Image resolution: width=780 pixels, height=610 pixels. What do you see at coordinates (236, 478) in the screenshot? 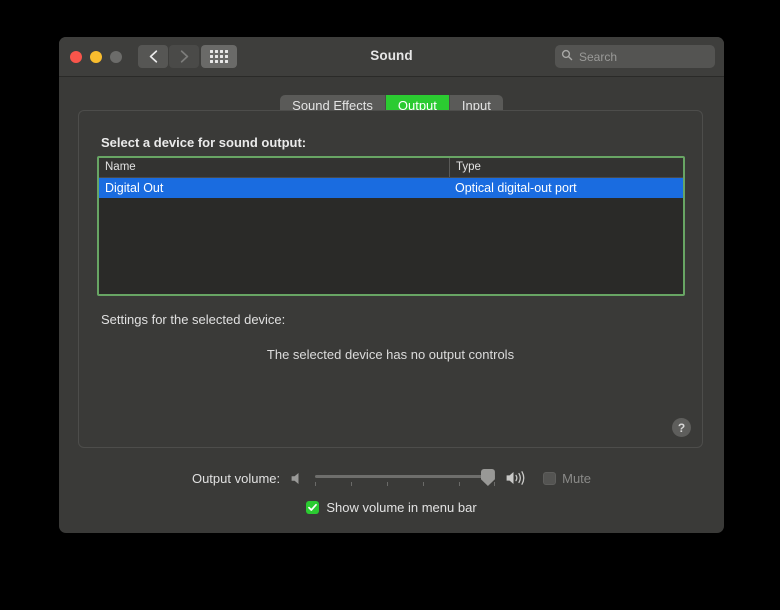
I see `output-volume-label: Output volume:` at bounding box center [236, 478].